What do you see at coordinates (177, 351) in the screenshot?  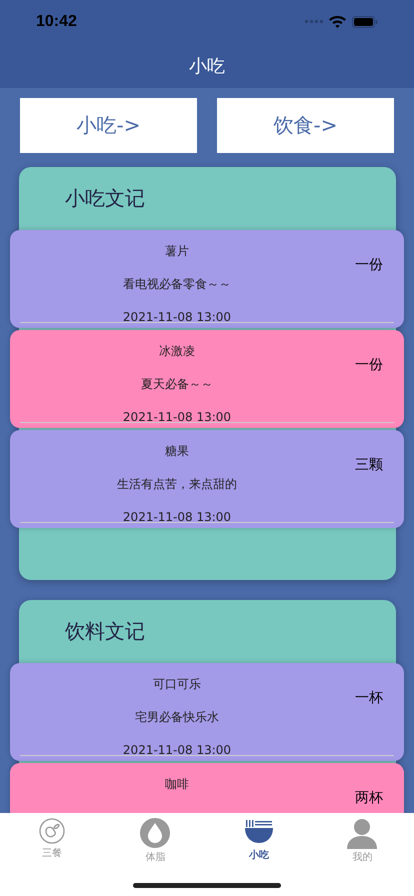 I see `record-name: 冰激凌` at bounding box center [177, 351].